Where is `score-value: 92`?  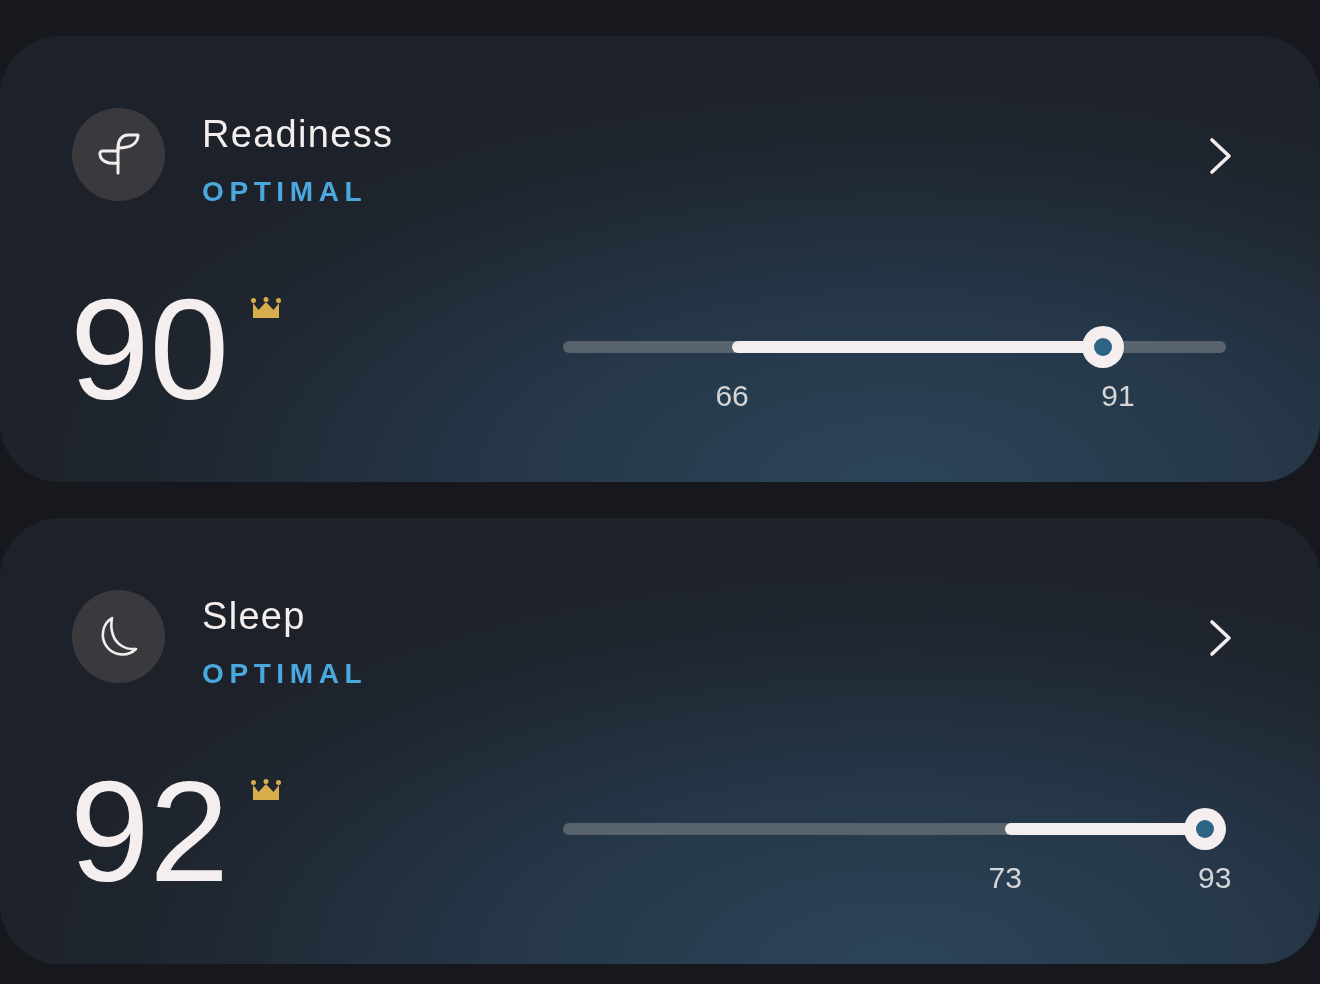 score-value: 92 is located at coordinates (150, 831).